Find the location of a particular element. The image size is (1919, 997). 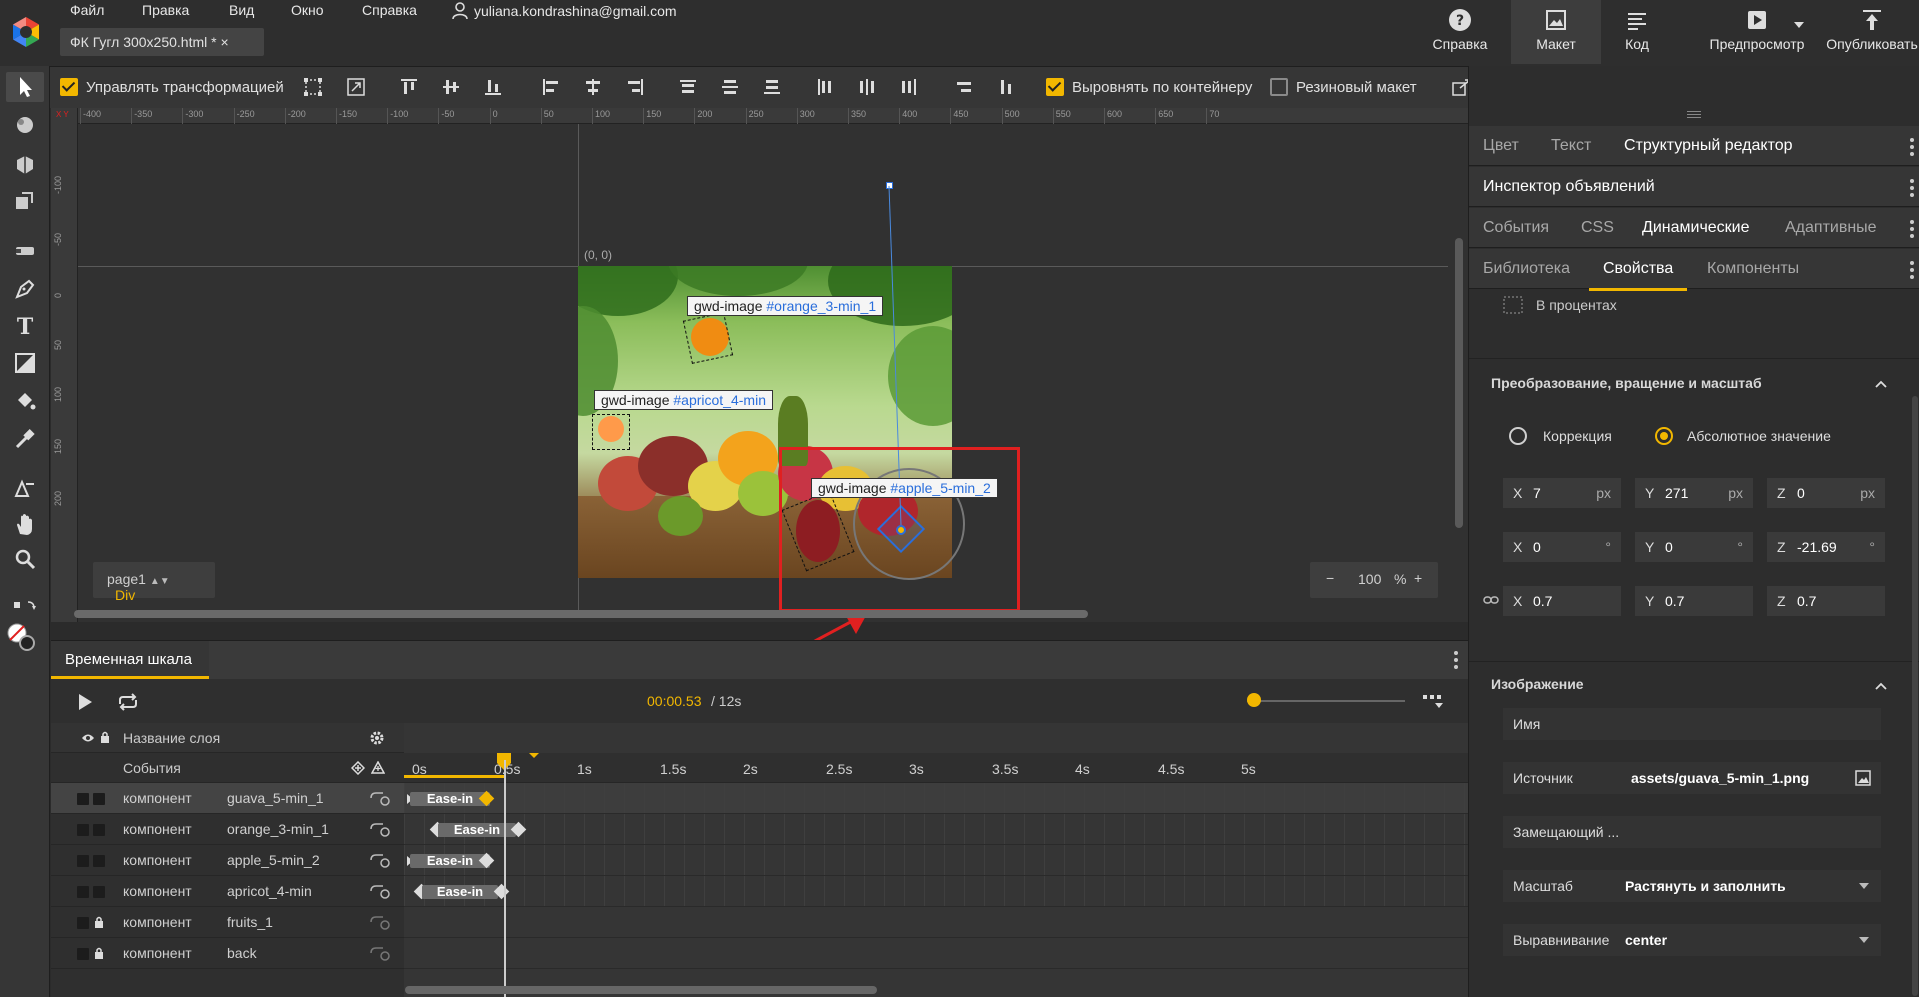

scale-x-field: X 0.7 is located at coordinates (1562, 601).